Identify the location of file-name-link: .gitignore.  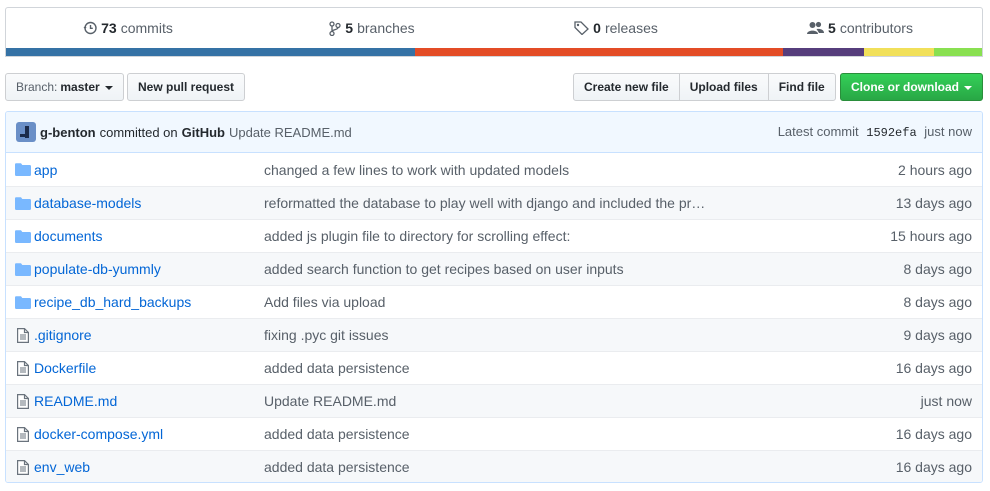
(149, 335).